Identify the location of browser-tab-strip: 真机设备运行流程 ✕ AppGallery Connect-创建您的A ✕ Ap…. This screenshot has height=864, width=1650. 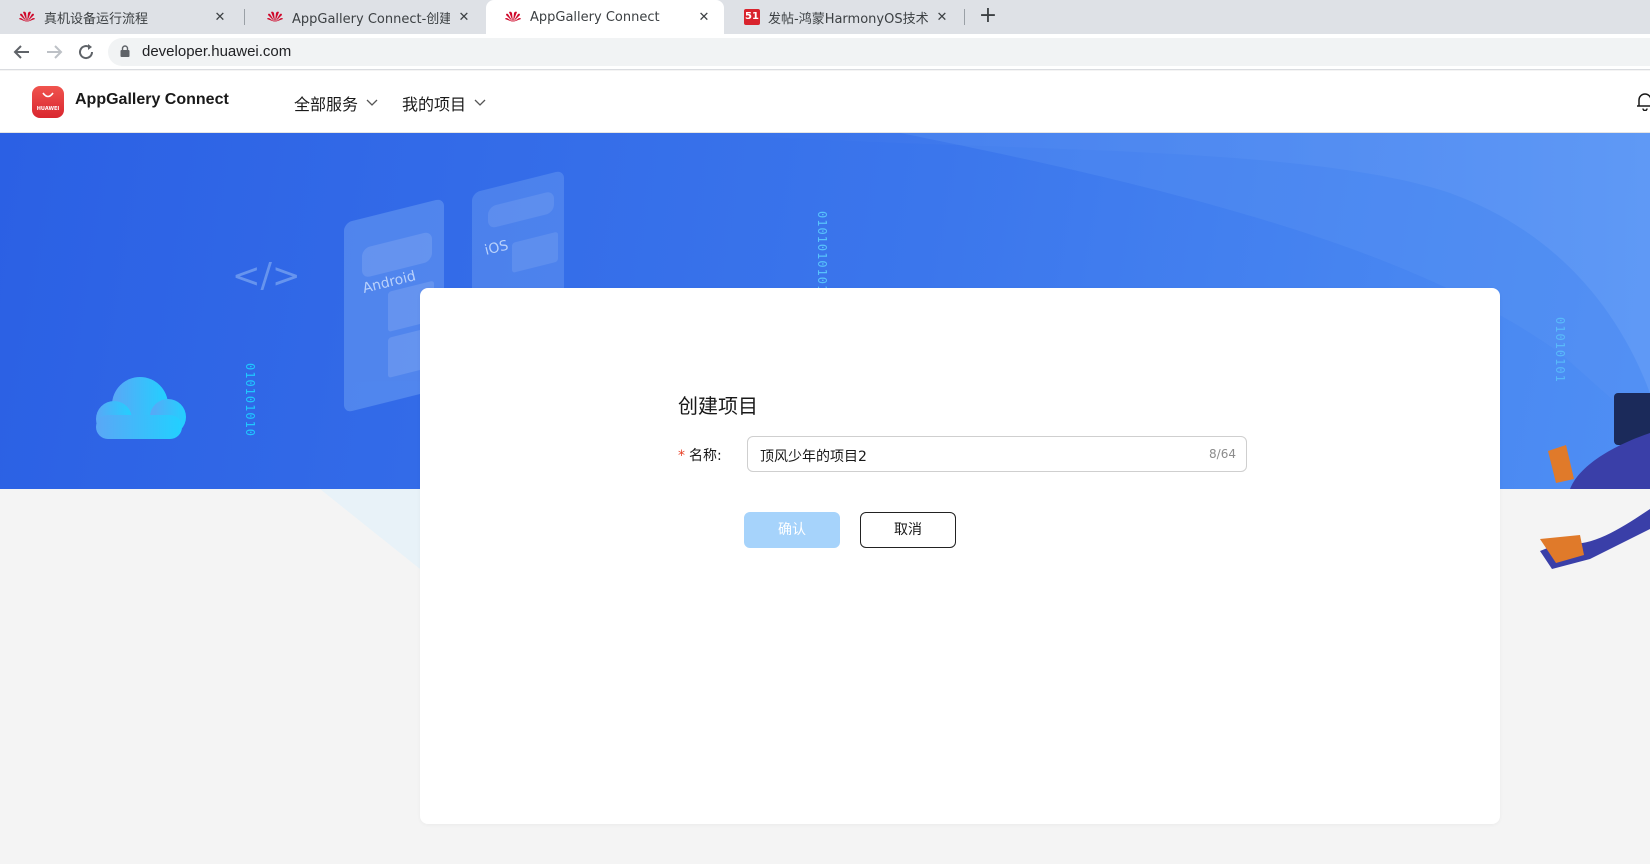
(825, 17).